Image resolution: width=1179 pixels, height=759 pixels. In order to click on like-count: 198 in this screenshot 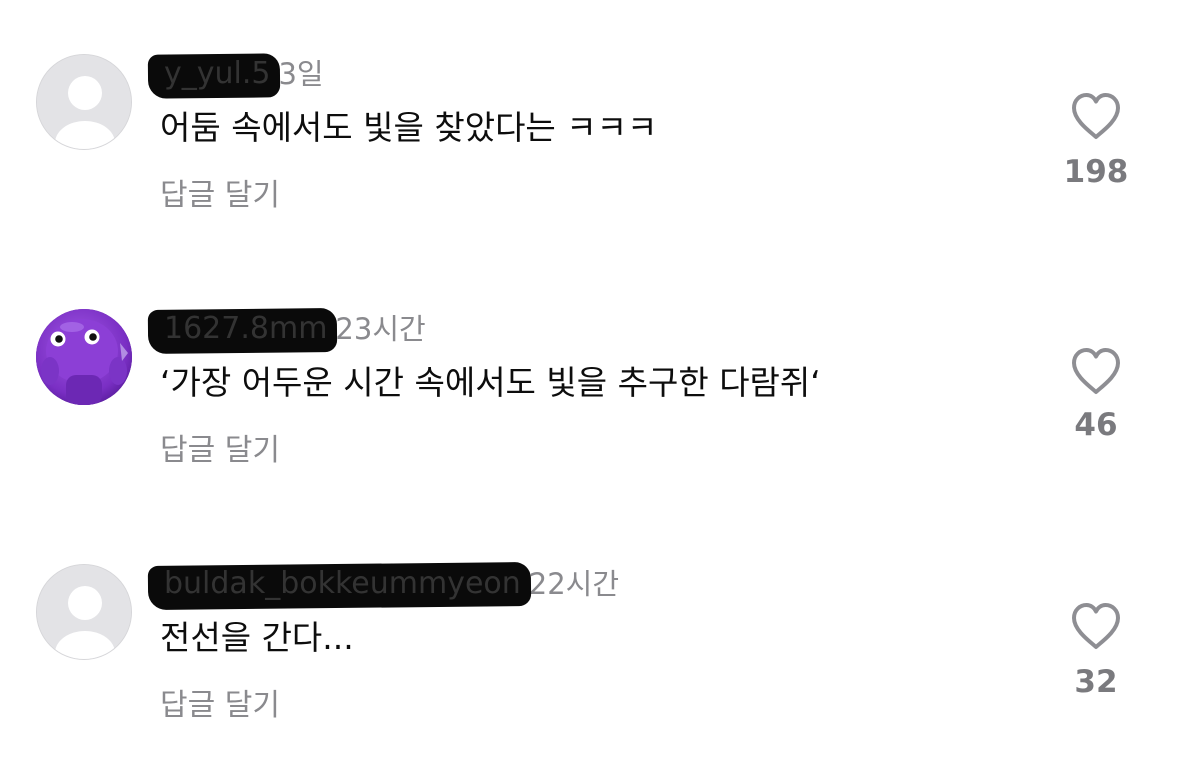, I will do `click(1096, 172)`.